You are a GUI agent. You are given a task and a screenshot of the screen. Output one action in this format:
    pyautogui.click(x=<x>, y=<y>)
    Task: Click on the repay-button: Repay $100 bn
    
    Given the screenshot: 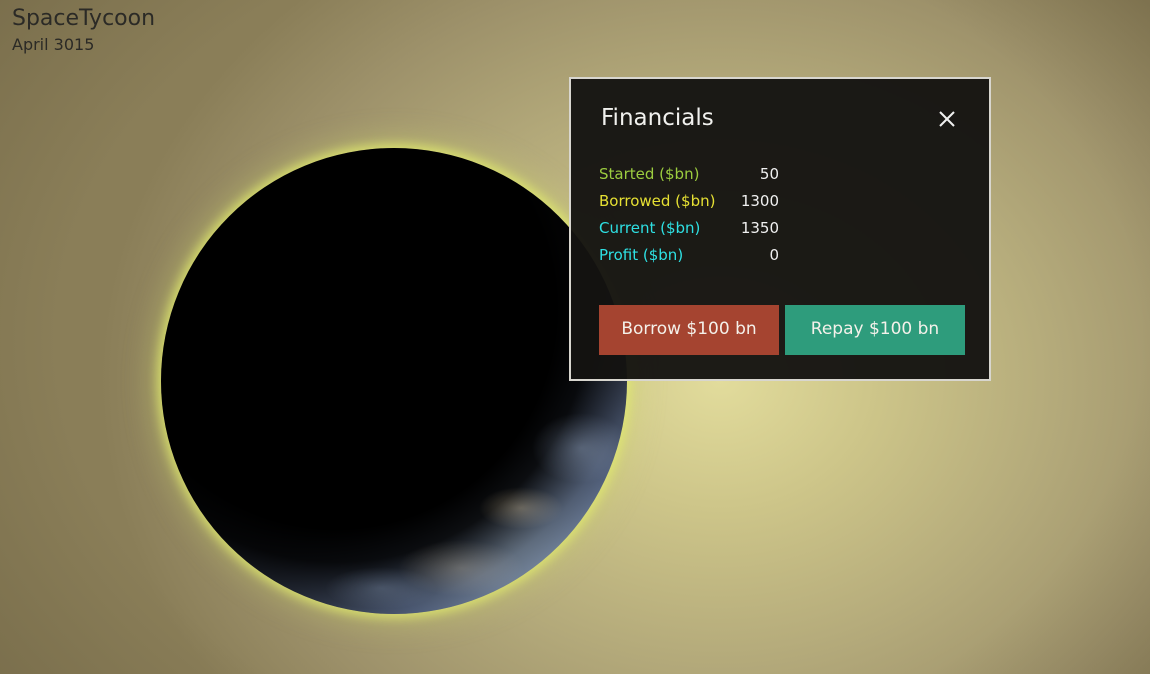 What is the action you would take?
    pyautogui.click(x=875, y=330)
    